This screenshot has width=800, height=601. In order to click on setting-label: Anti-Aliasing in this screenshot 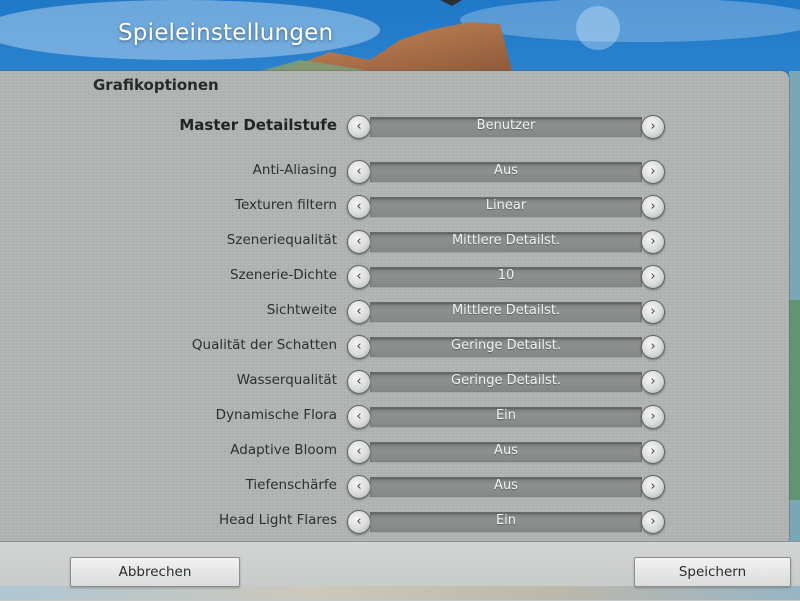, I will do `click(294, 170)`.